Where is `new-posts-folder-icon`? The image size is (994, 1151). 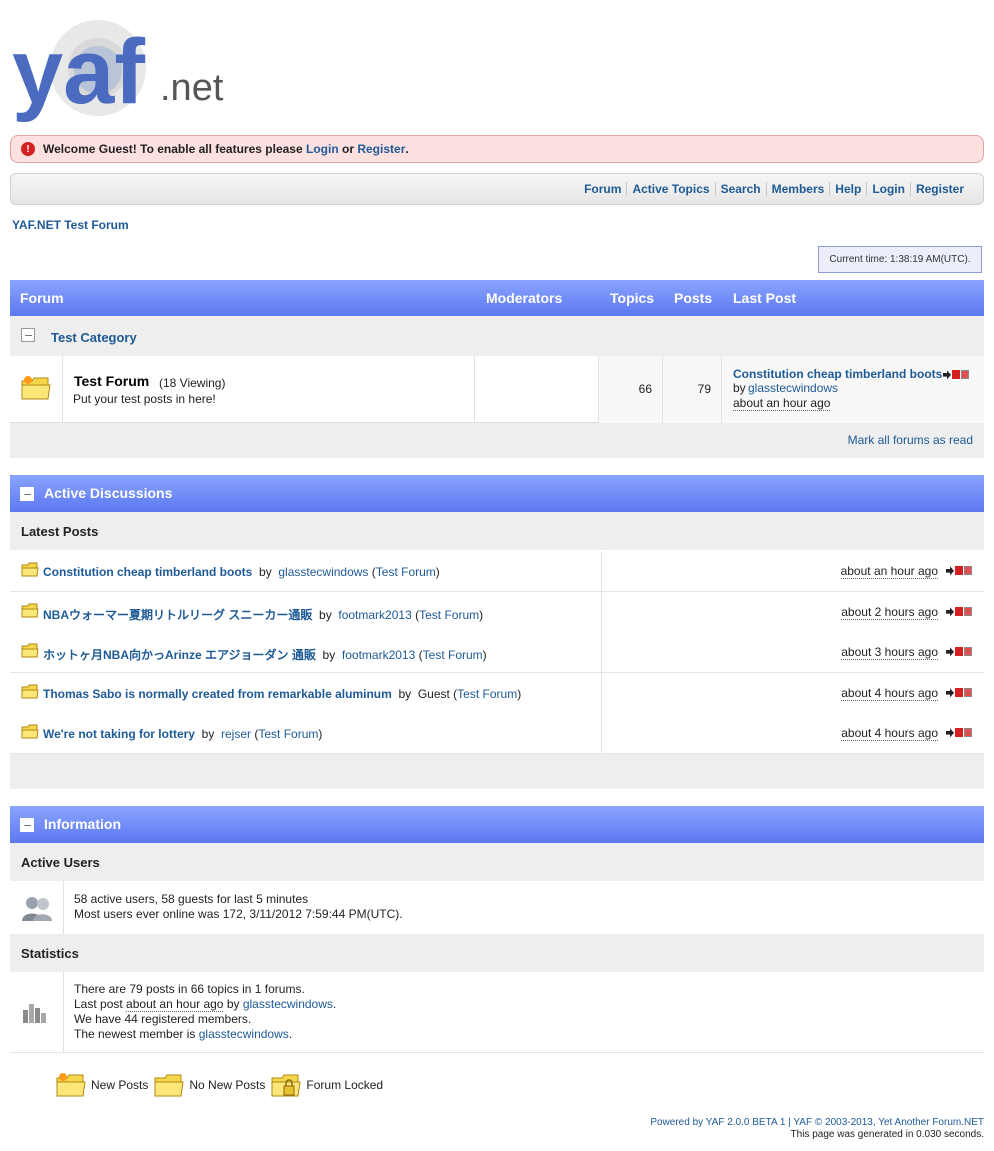
new-posts-folder-icon is located at coordinates (71, 1085).